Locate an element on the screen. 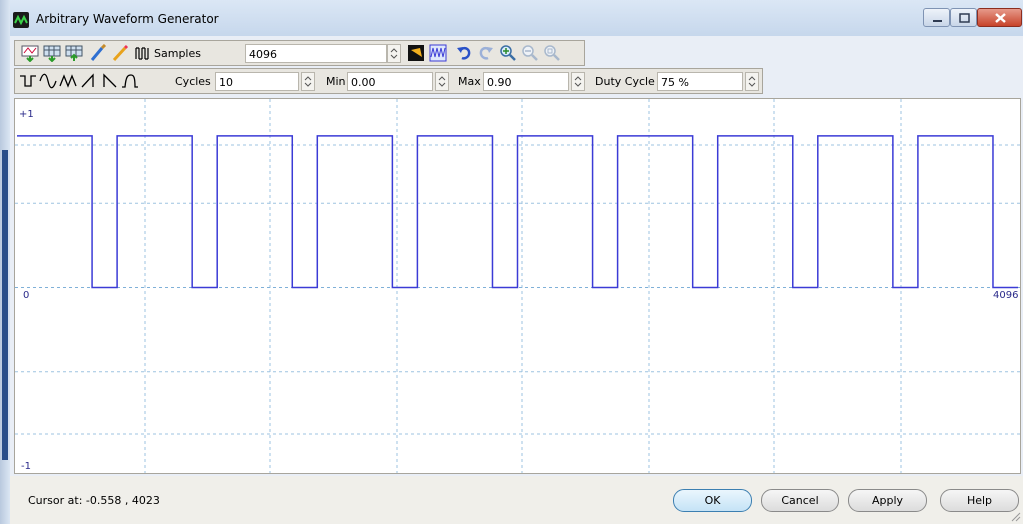 The height and width of the screenshot is (524, 1023). apply-button: Apply is located at coordinates (887, 500).